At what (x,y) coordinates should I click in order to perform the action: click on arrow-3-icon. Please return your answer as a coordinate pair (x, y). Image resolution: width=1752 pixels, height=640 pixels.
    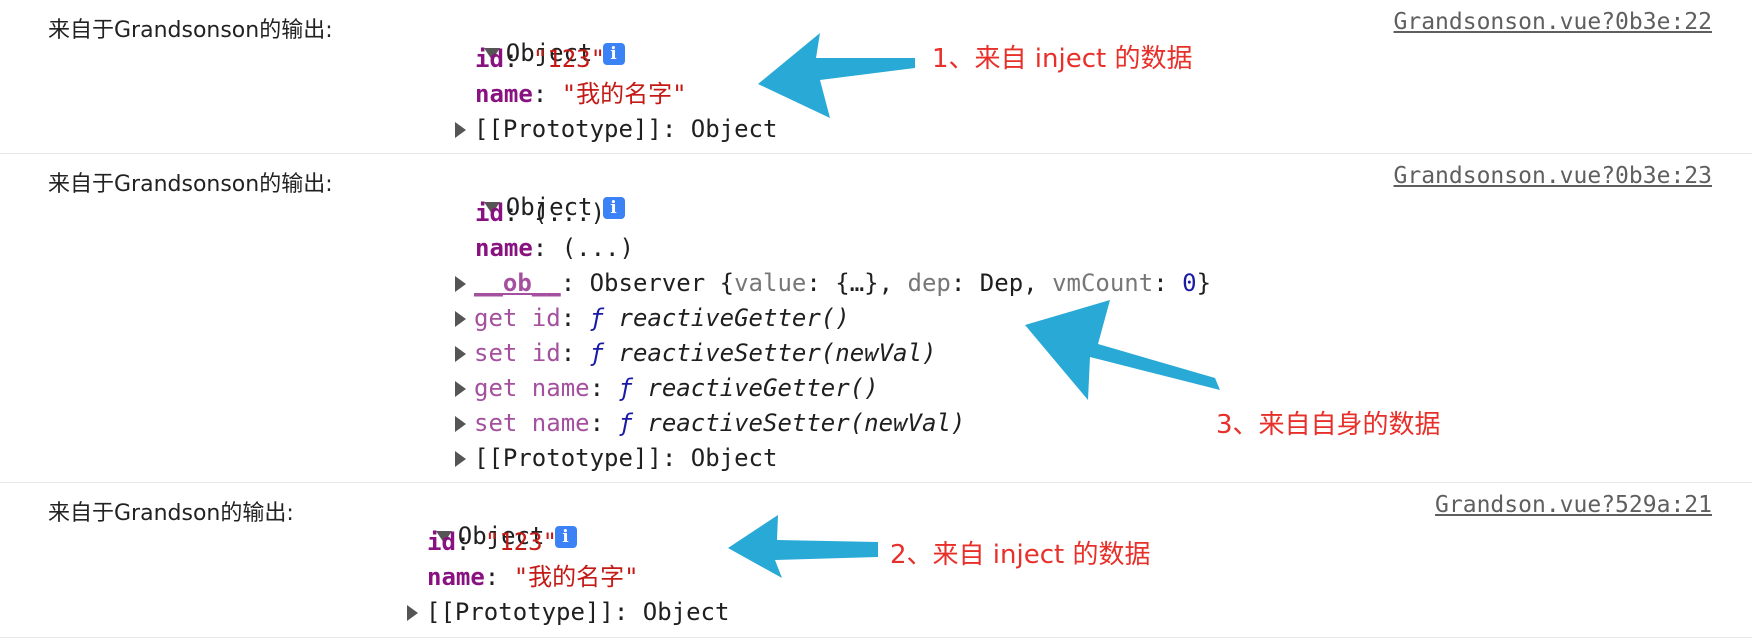
    Looking at the image, I should click on (1122, 350).